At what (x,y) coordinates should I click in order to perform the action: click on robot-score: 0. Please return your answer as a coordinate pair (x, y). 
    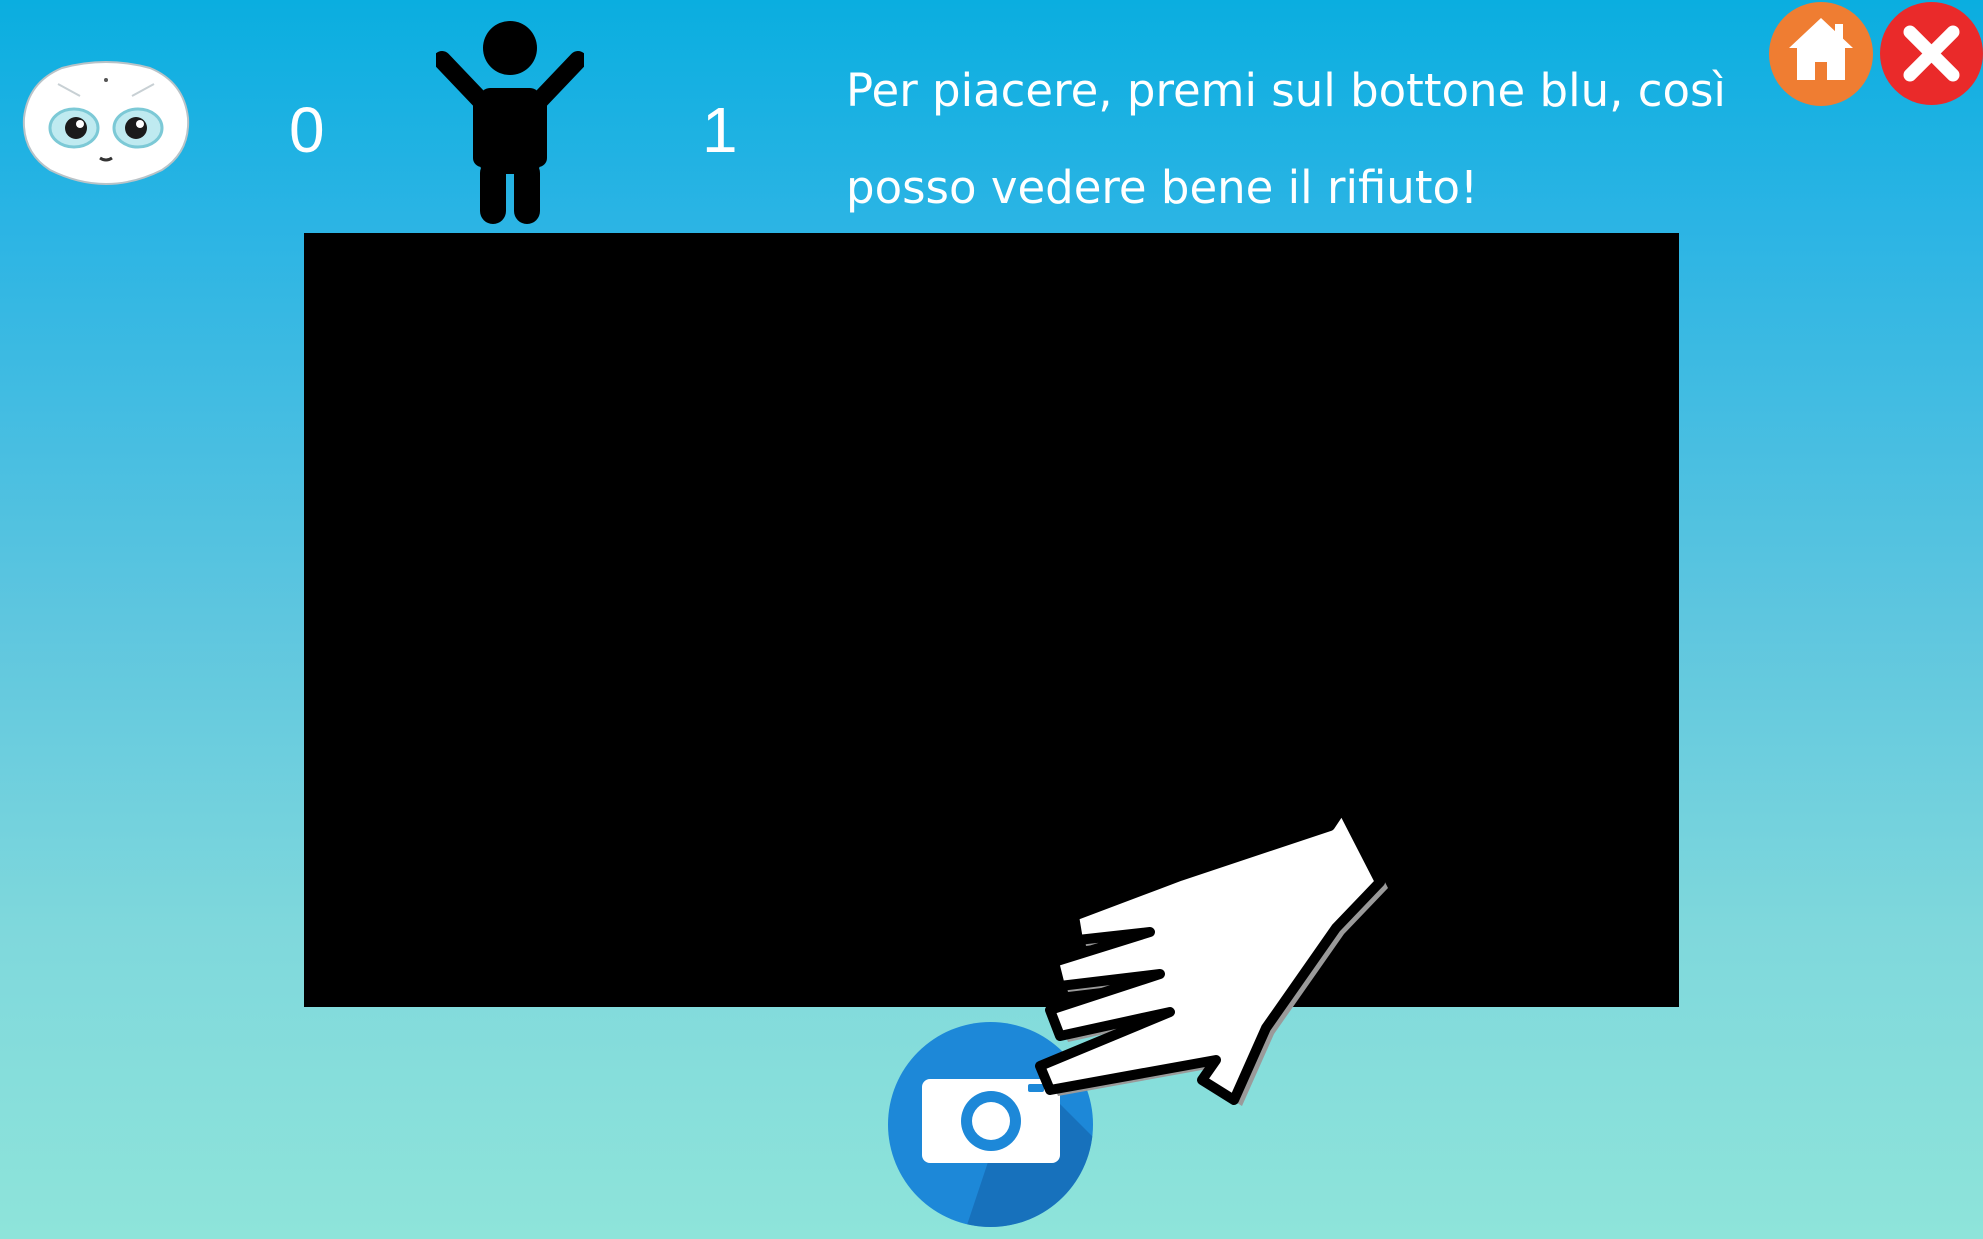
    Looking at the image, I should click on (307, 130).